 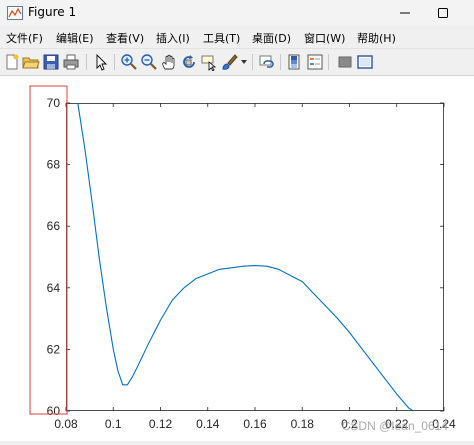 I want to click on y-tick-label: 66, so click(x=54, y=226).